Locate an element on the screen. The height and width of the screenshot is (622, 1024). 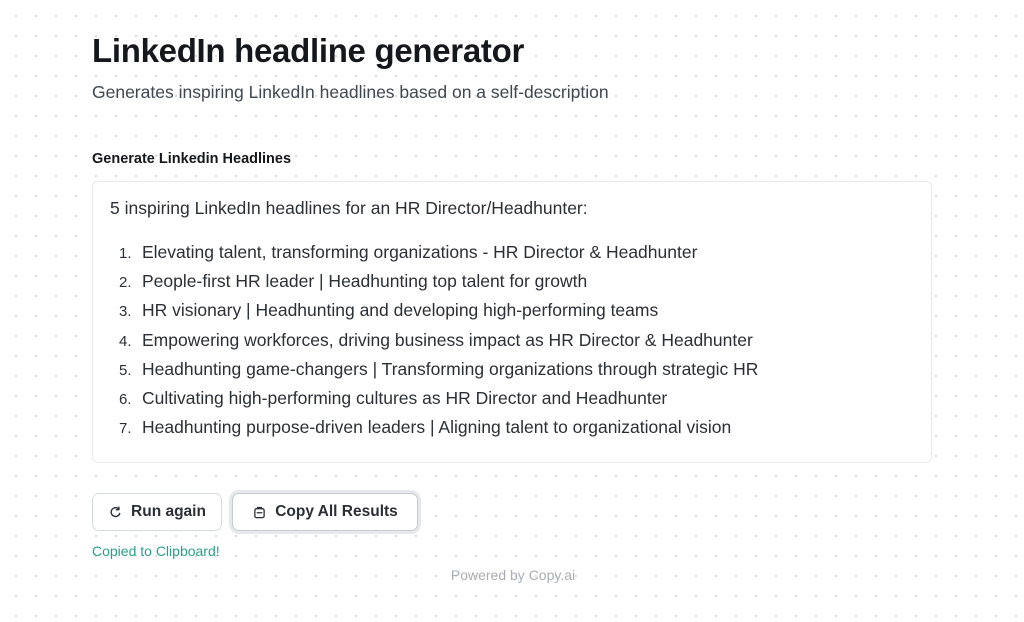
headline-number: 7. is located at coordinates (125, 429).